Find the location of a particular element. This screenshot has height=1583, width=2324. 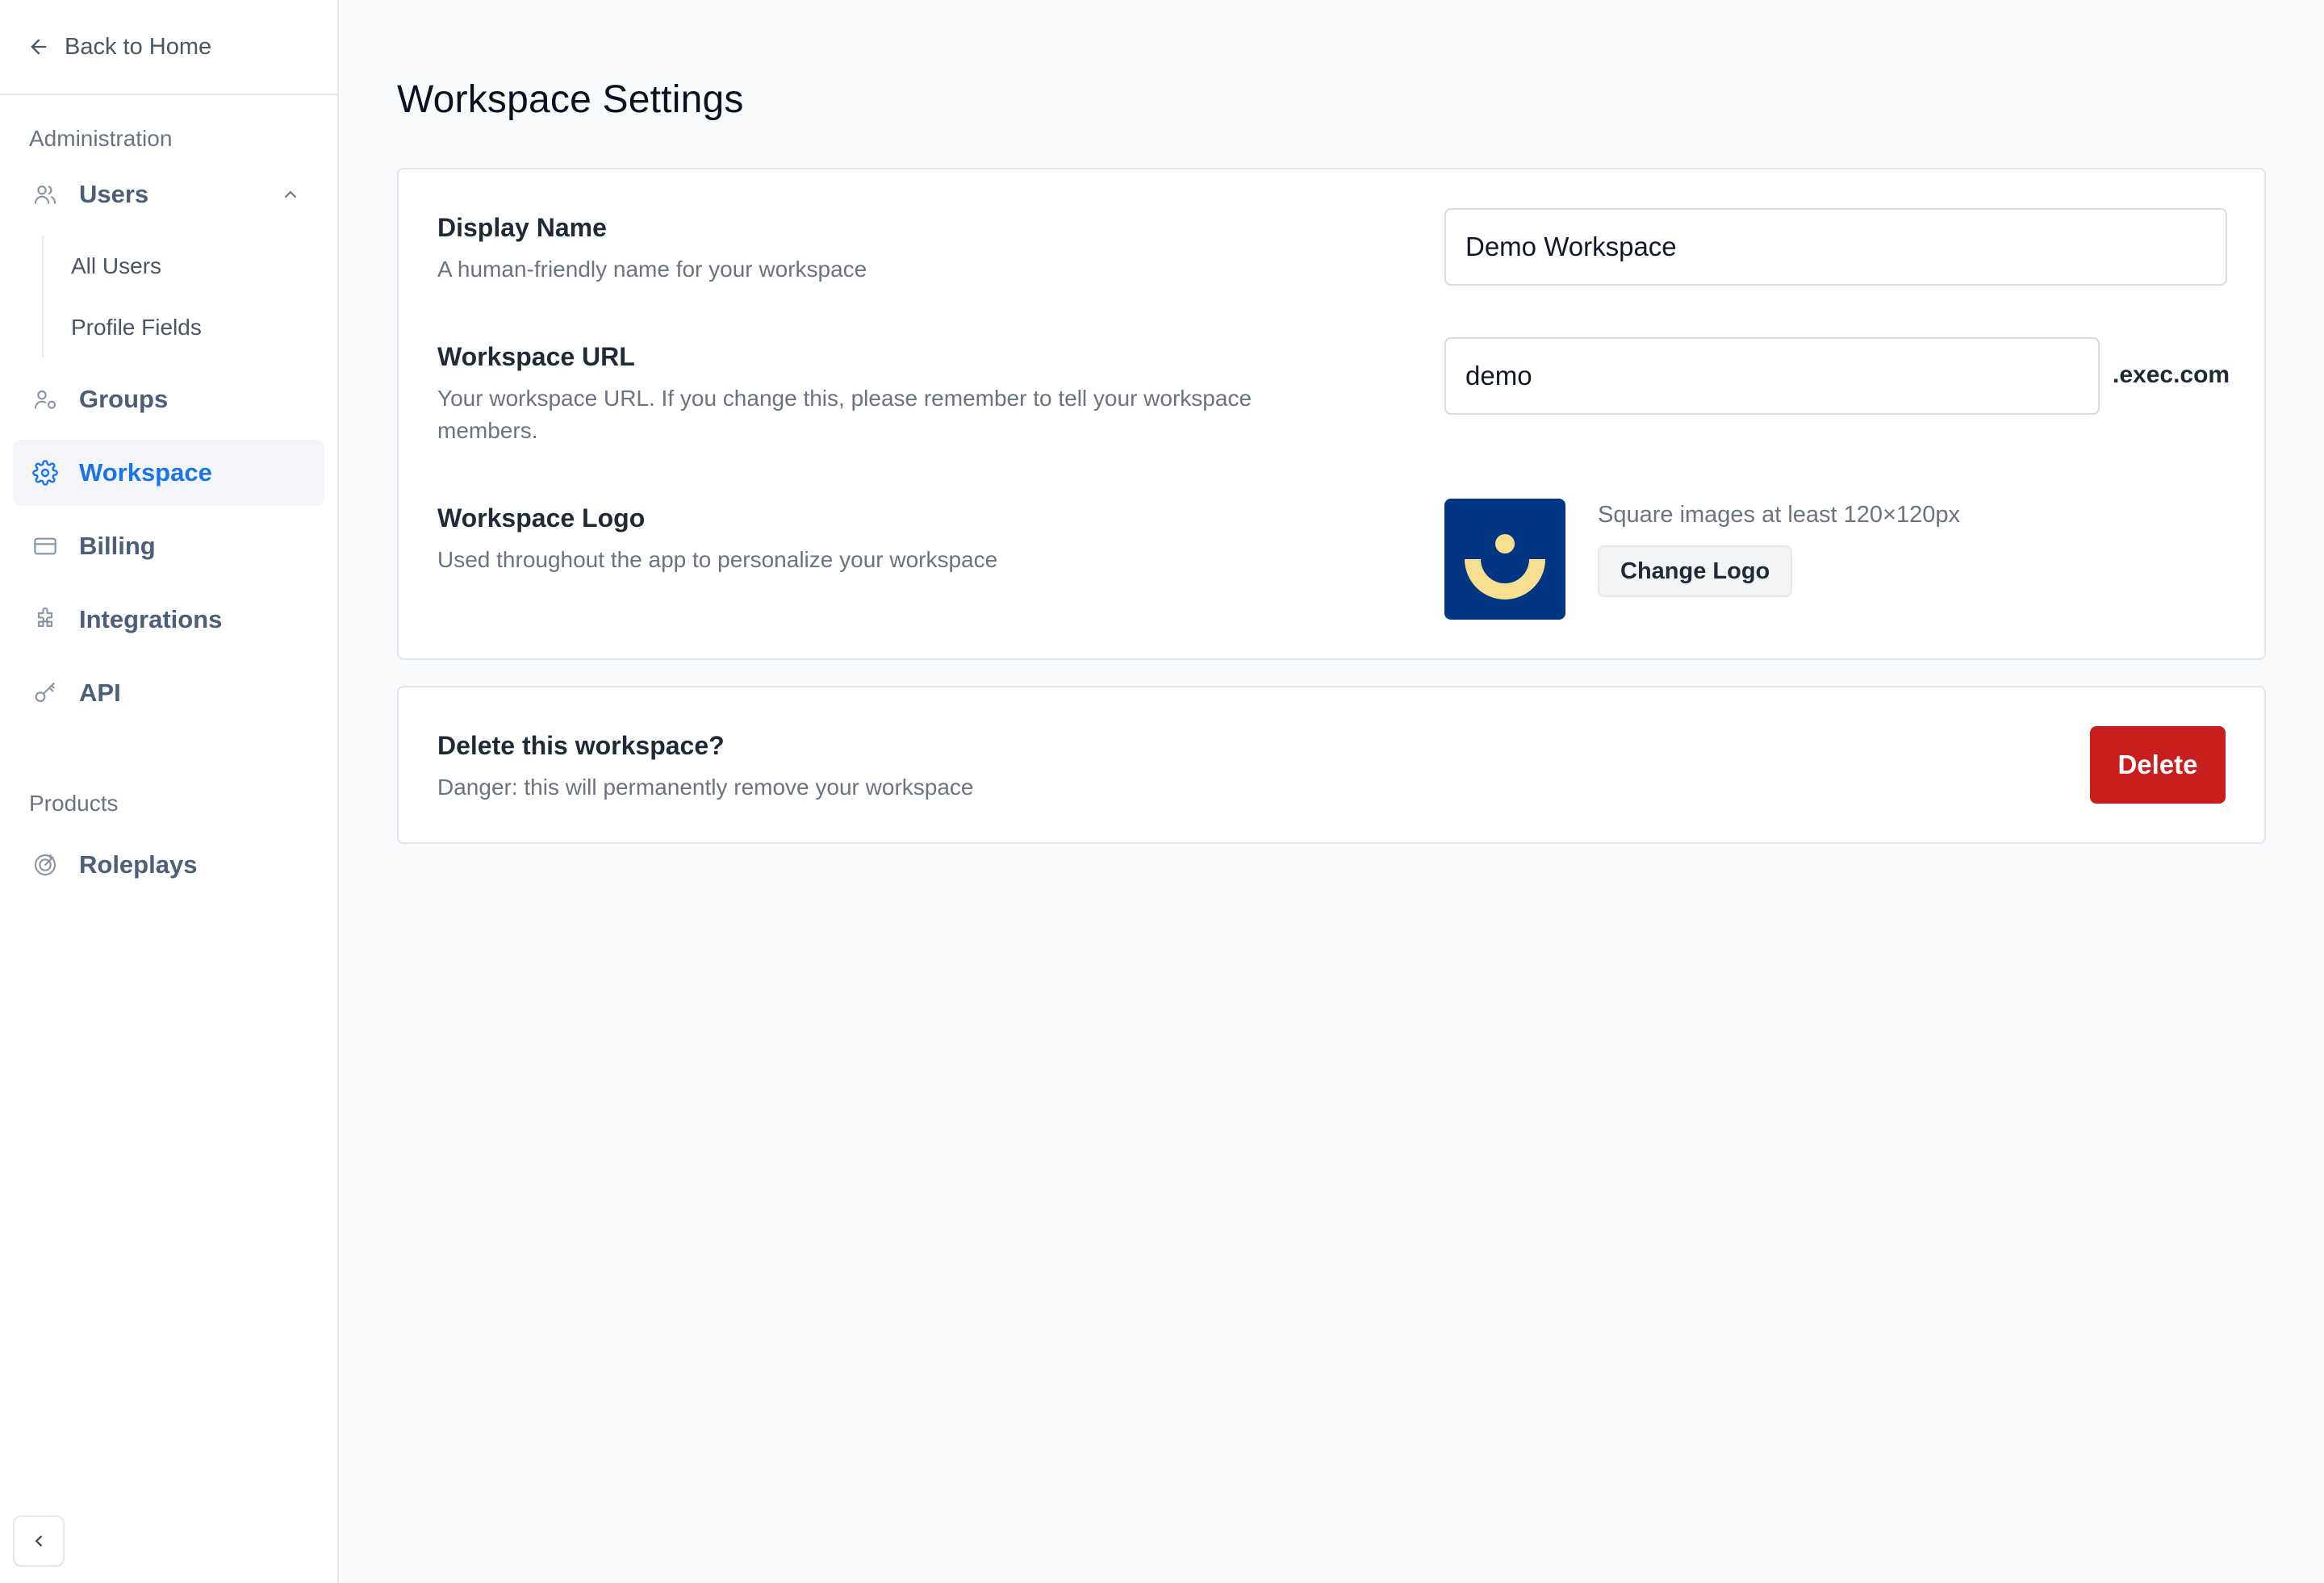

sidebar-item-api: API is located at coordinates (168, 693).